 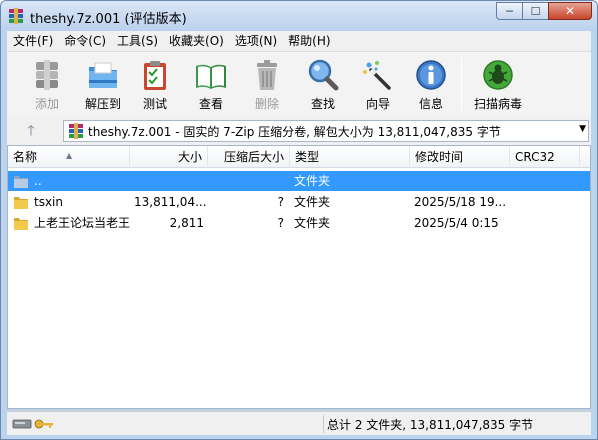 I want to click on maximize-icon: ☐, so click(x=535, y=11).